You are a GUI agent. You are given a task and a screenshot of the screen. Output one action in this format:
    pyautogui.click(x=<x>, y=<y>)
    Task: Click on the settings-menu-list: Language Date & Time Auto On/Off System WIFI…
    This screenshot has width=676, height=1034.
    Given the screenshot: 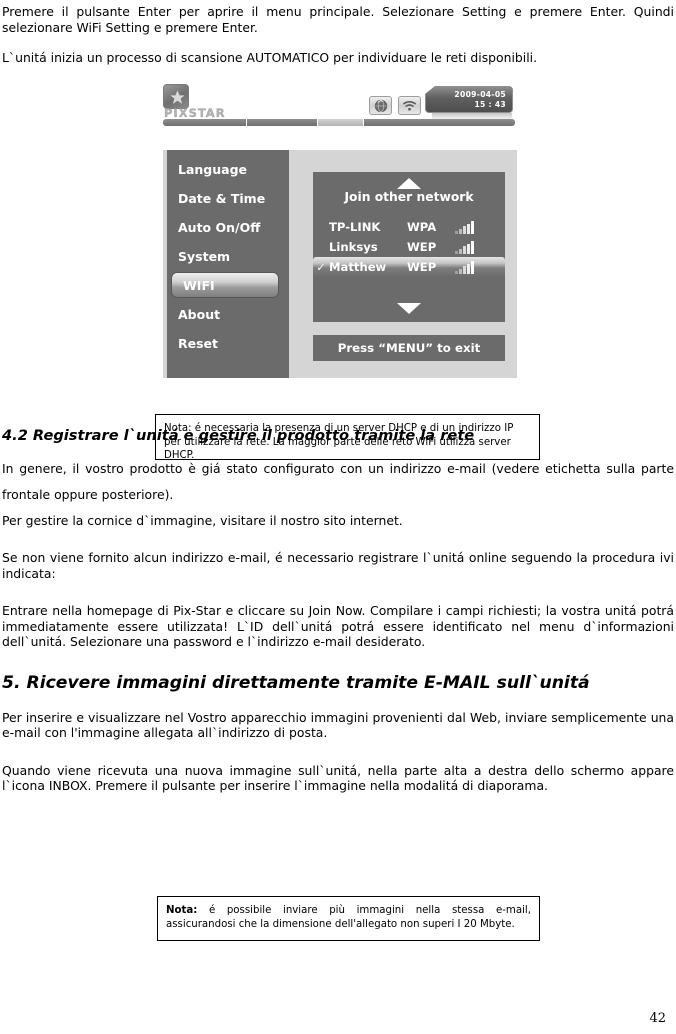 What is the action you would take?
    pyautogui.click(x=228, y=264)
    